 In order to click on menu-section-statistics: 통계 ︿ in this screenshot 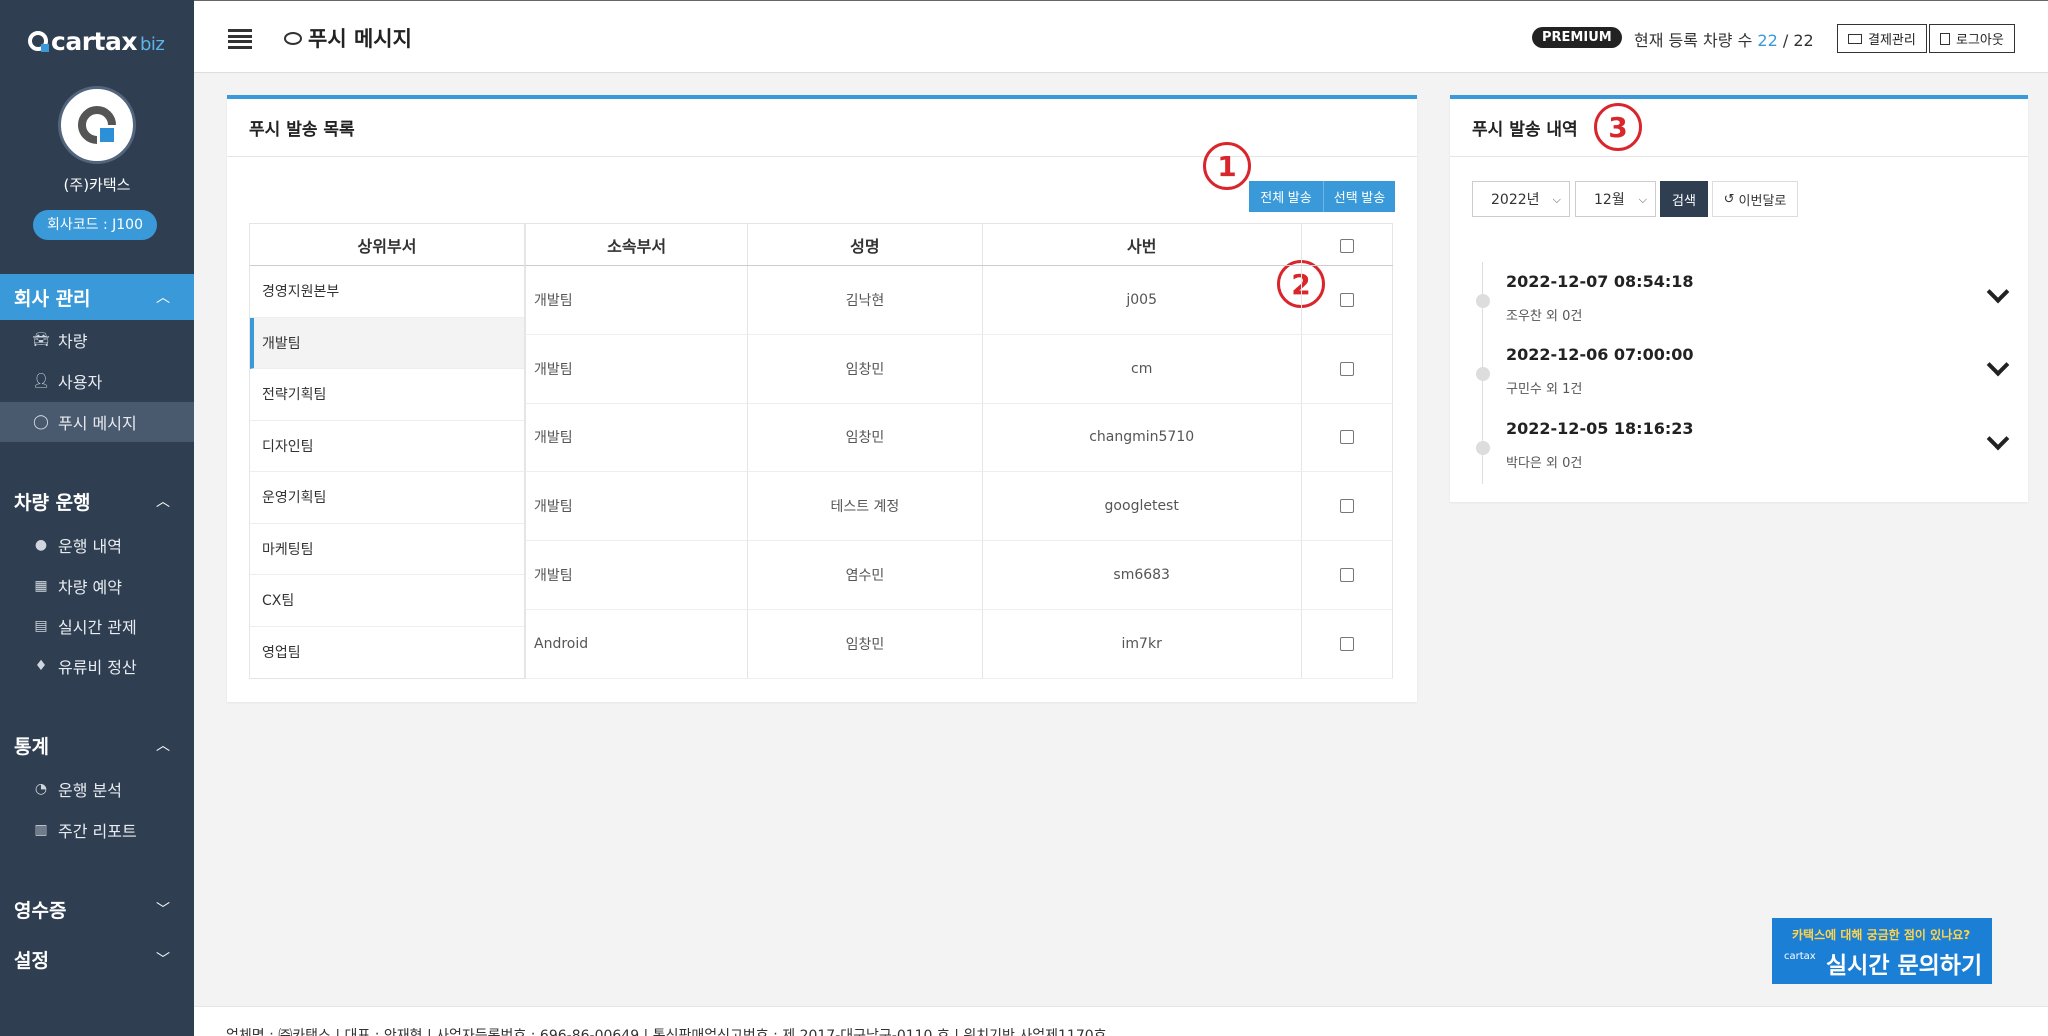, I will do `click(97, 745)`.